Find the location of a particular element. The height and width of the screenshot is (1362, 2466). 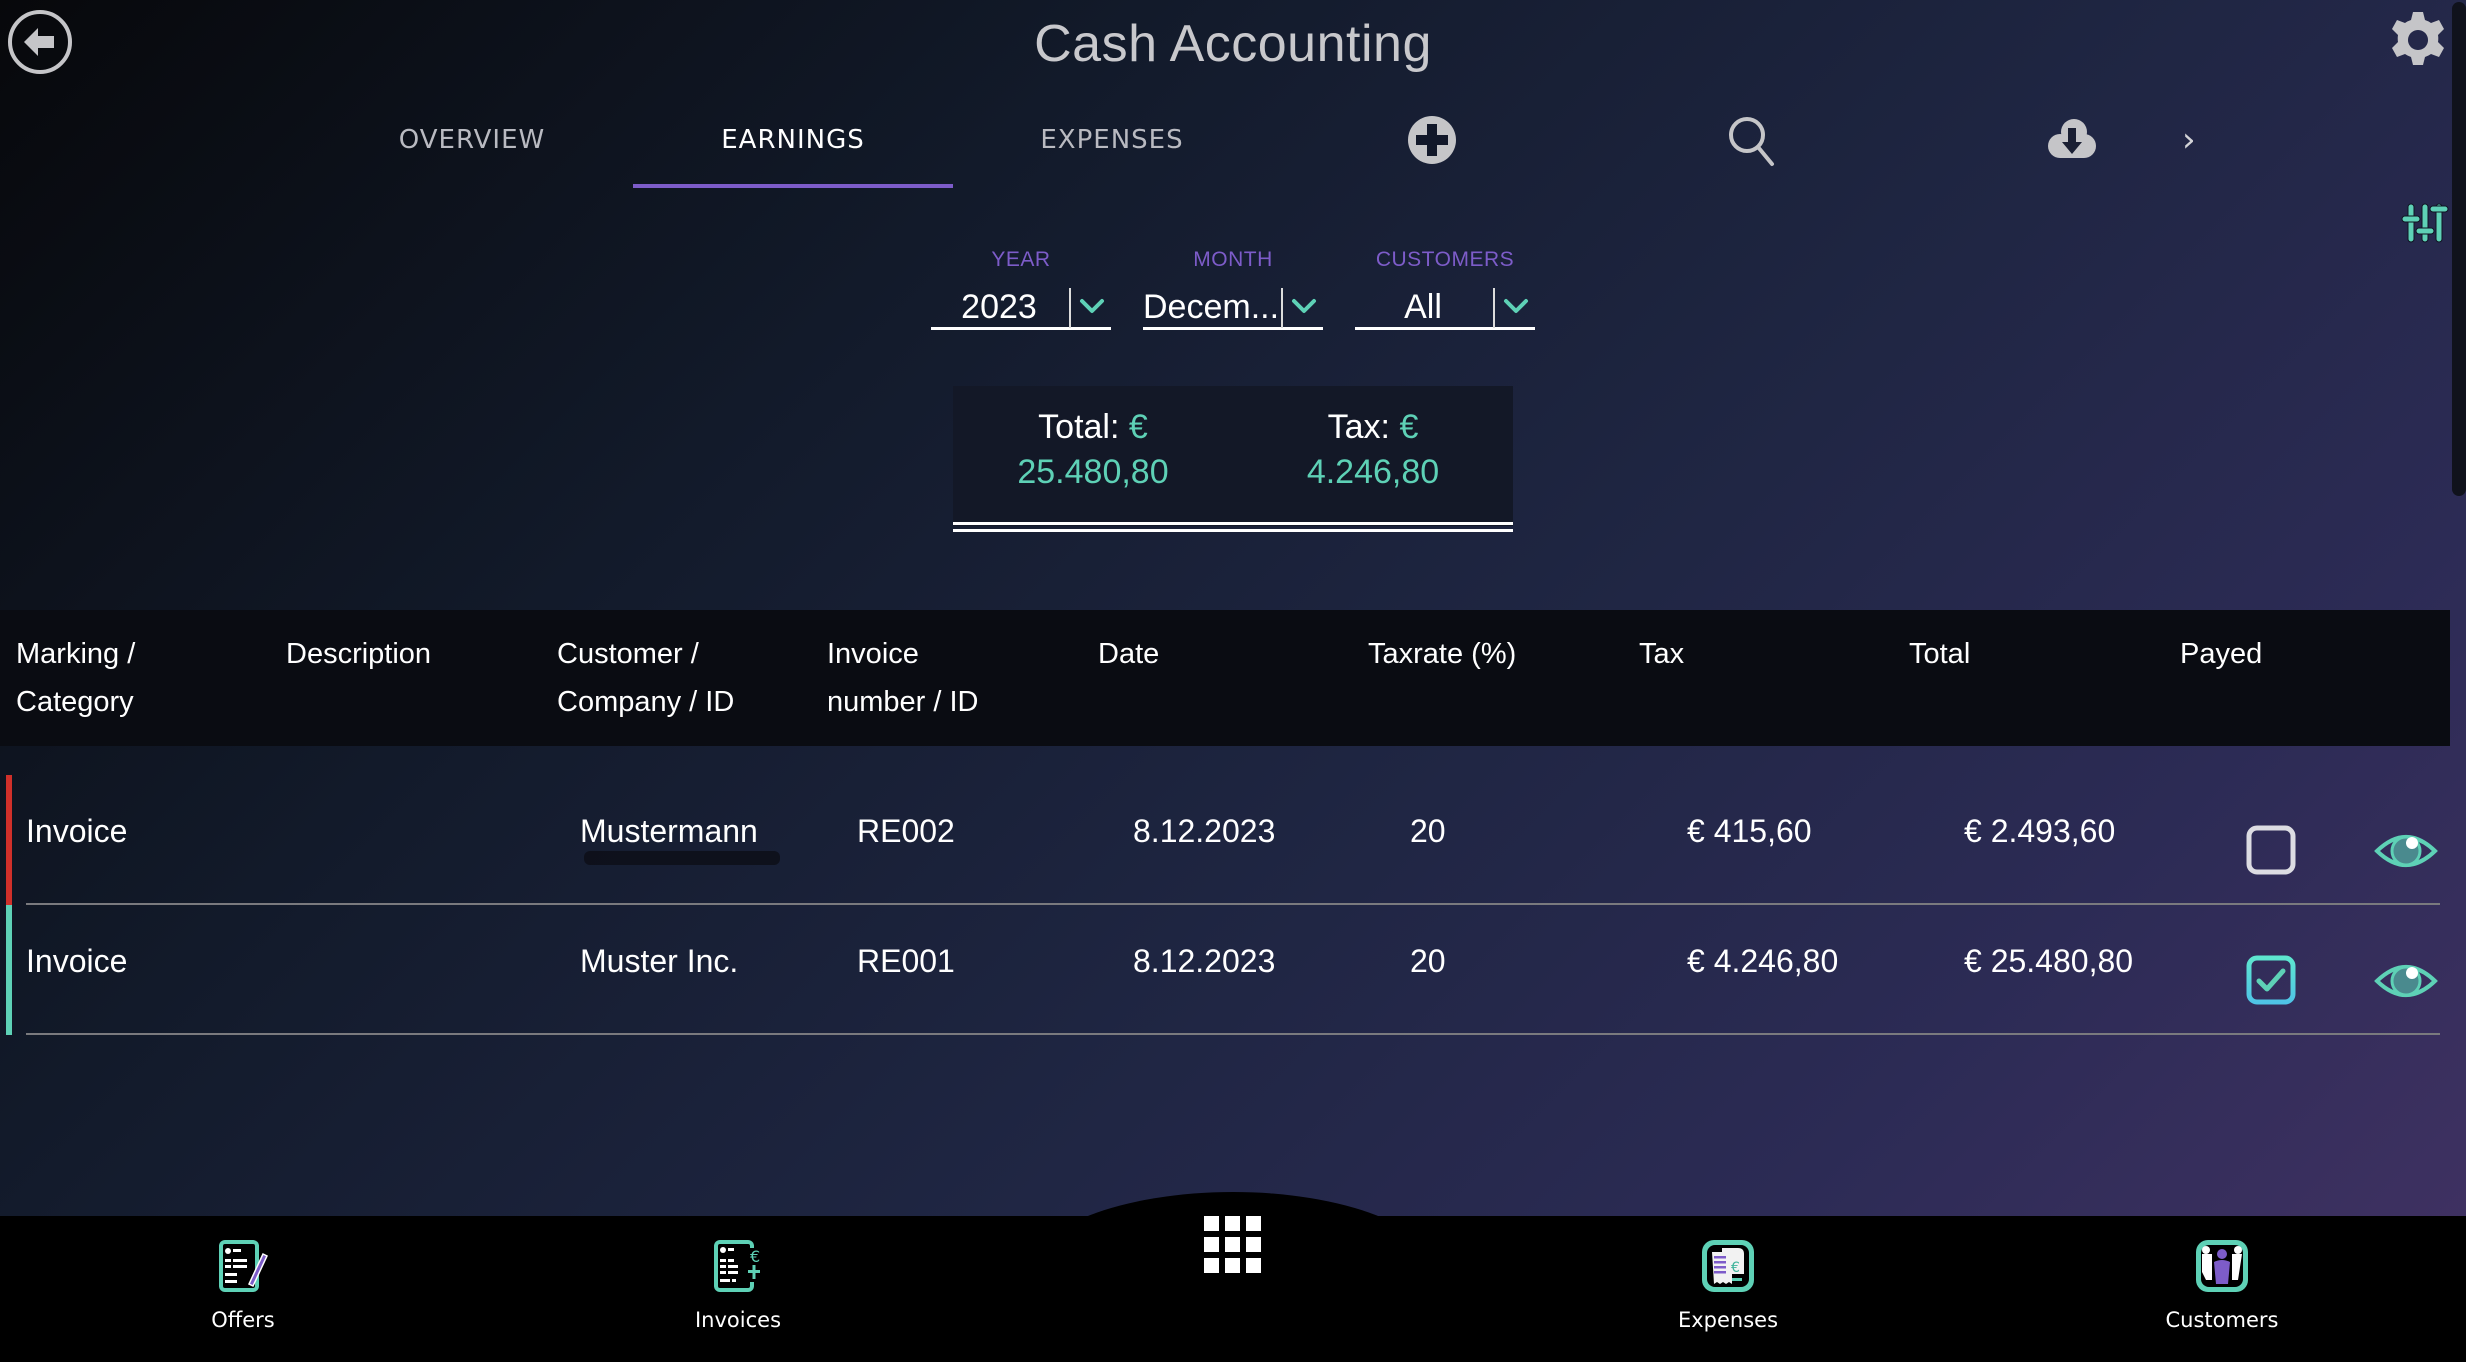

row-divider is located at coordinates (1233, 1034).